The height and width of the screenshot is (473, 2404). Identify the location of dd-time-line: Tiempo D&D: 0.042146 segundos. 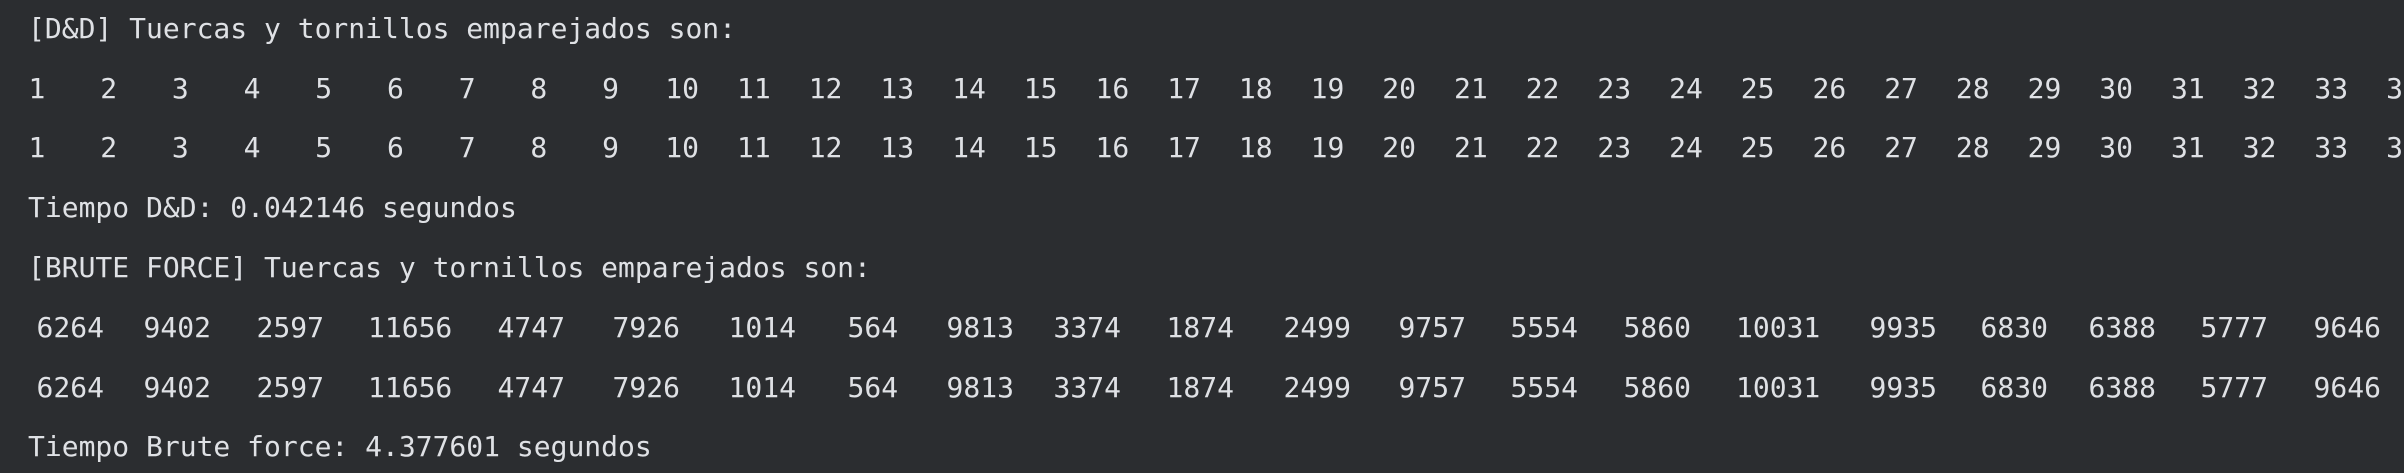
(272, 207).